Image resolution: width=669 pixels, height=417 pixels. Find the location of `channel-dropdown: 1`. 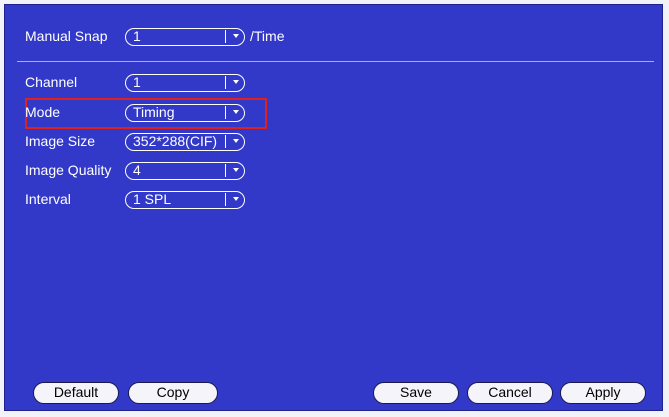

channel-dropdown: 1 is located at coordinates (185, 83).